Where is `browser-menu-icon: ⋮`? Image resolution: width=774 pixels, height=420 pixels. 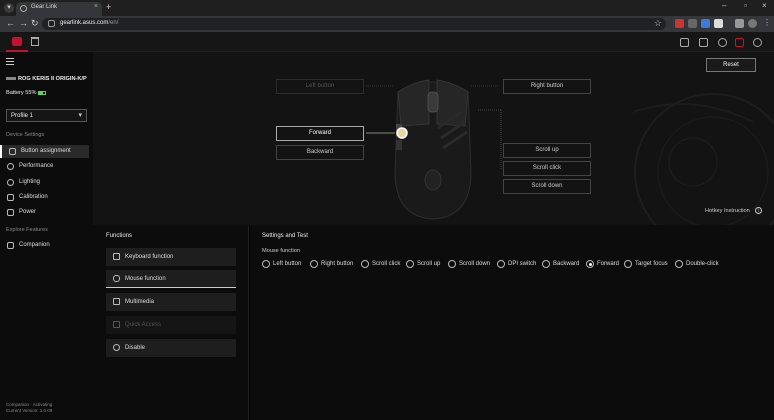
browser-menu-icon: ⋮ is located at coordinates (767, 22).